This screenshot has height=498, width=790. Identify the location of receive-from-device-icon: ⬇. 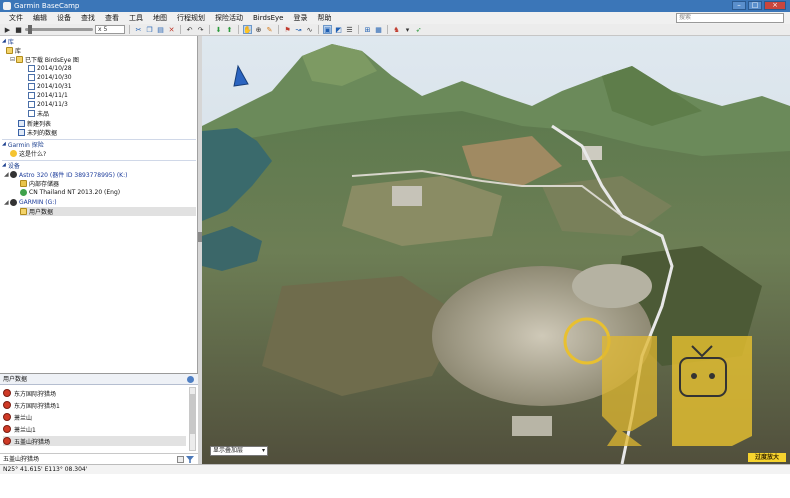
(218, 29).